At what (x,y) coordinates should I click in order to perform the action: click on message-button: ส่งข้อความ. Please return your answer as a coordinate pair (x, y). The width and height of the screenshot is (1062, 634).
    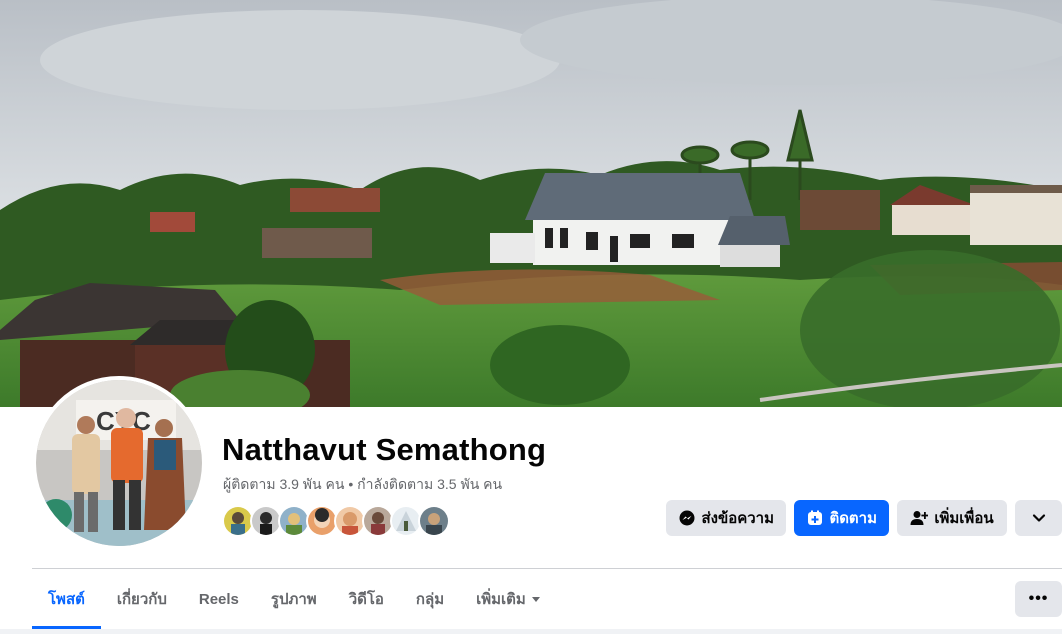
    Looking at the image, I should click on (726, 518).